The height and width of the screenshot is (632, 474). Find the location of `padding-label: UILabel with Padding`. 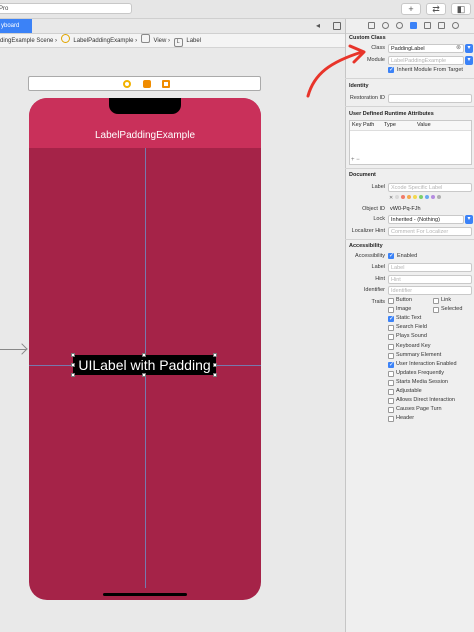

padding-label: UILabel with Padding is located at coordinates (144, 365).